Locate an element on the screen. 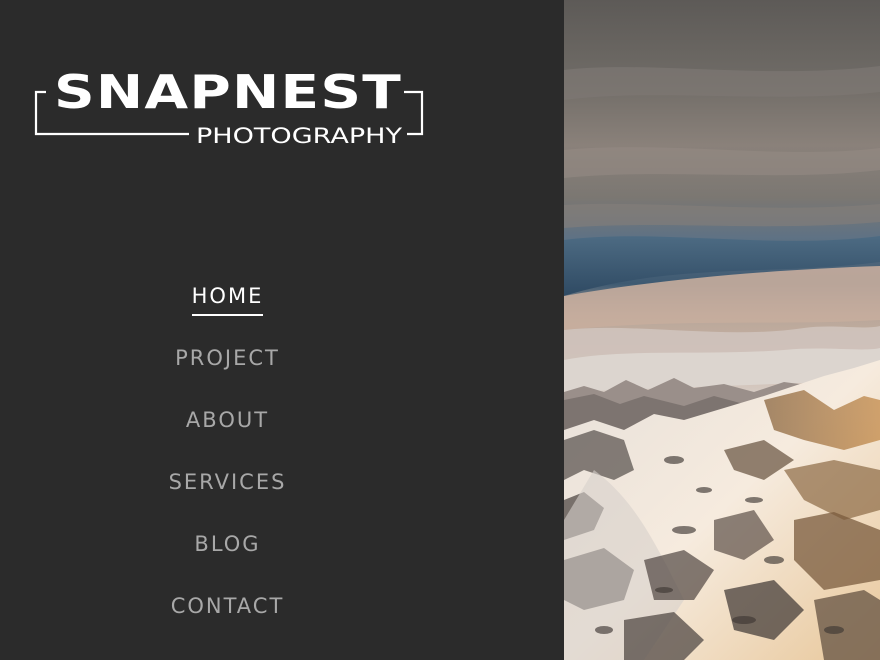 This screenshot has height=660, width=880. nav-item-services: SERVICES is located at coordinates (227, 499).